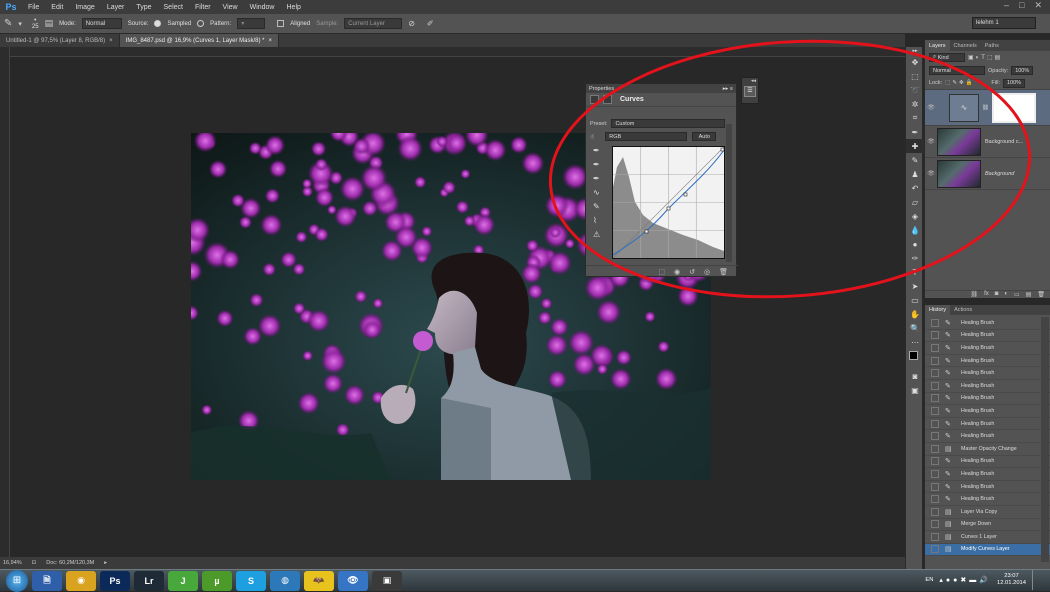  Describe the element at coordinates (987, 174) in the screenshot. I see `layer-row-background: 👁 Background` at that location.